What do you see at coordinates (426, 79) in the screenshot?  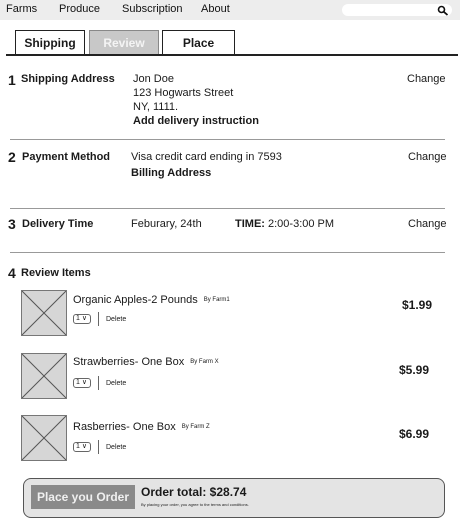 I see `change-shipping-link: Change` at bounding box center [426, 79].